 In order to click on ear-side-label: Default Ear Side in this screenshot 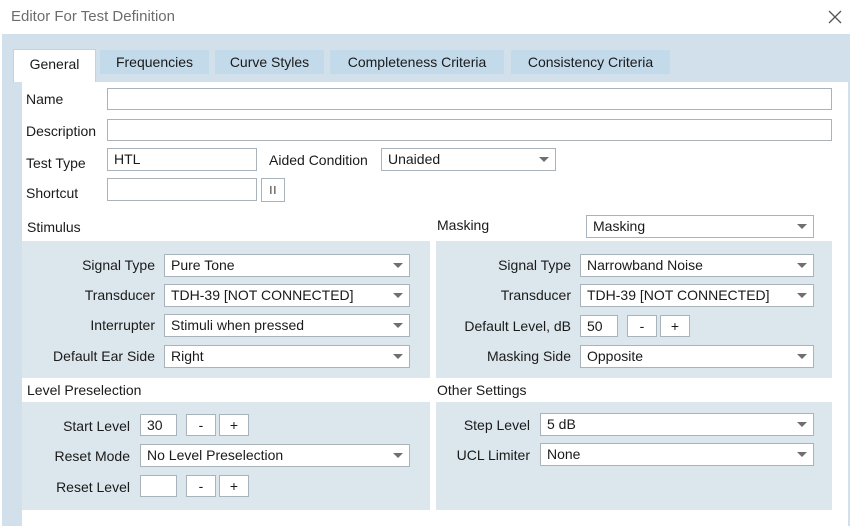, I will do `click(104, 356)`.